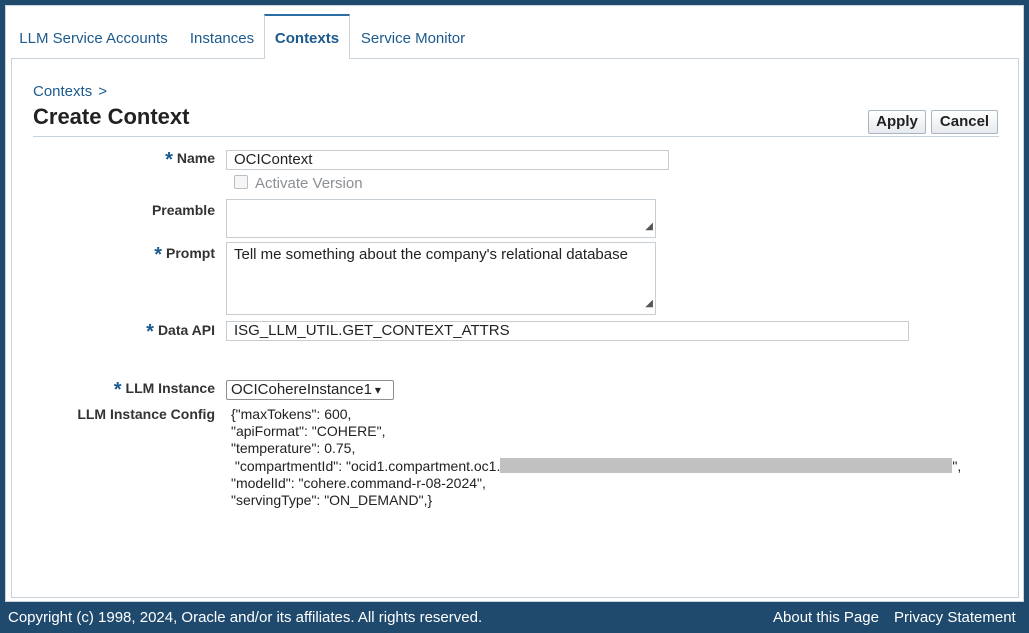  Describe the element at coordinates (726, 465) in the screenshot. I see `redacted-block` at that location.